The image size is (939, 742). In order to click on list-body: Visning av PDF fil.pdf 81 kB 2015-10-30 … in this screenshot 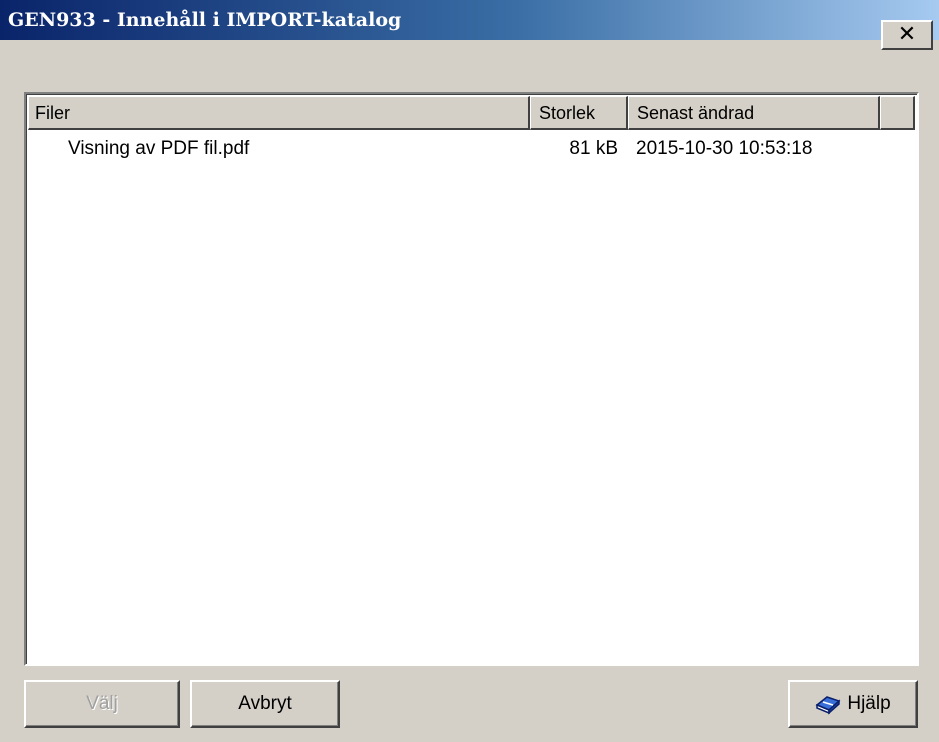, I will do `click(471, 149)`.